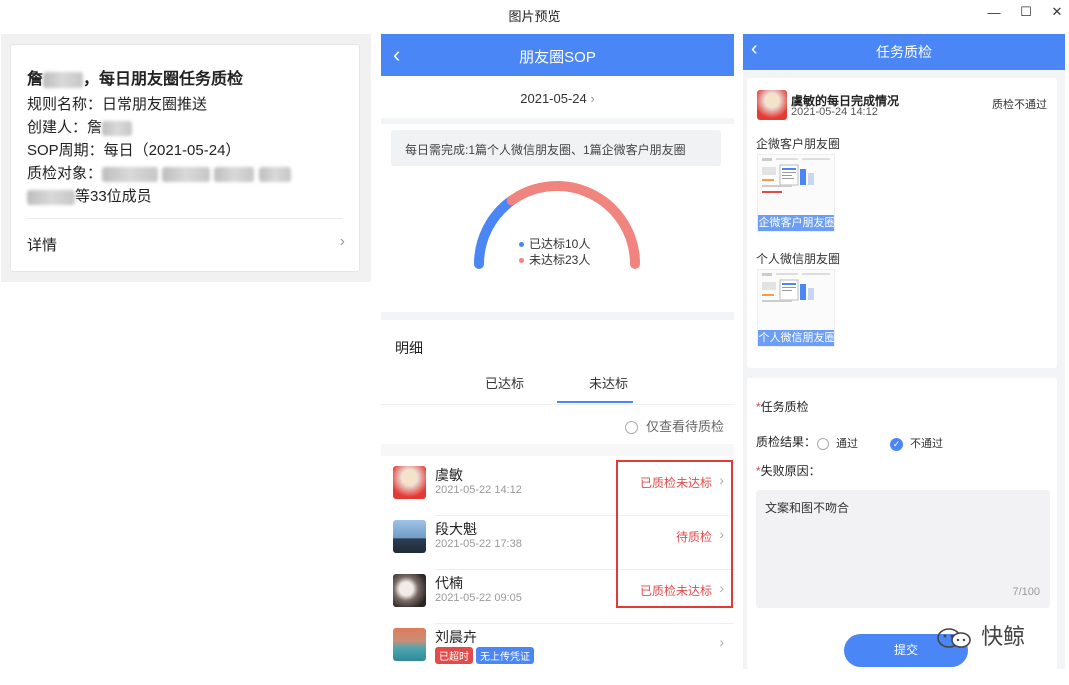 This screenshot has height=685, width=1069. Describe the element at coordinates (478, 544) in the screenshot. I see `member-date: 2021-05-22 17:38` at that location.